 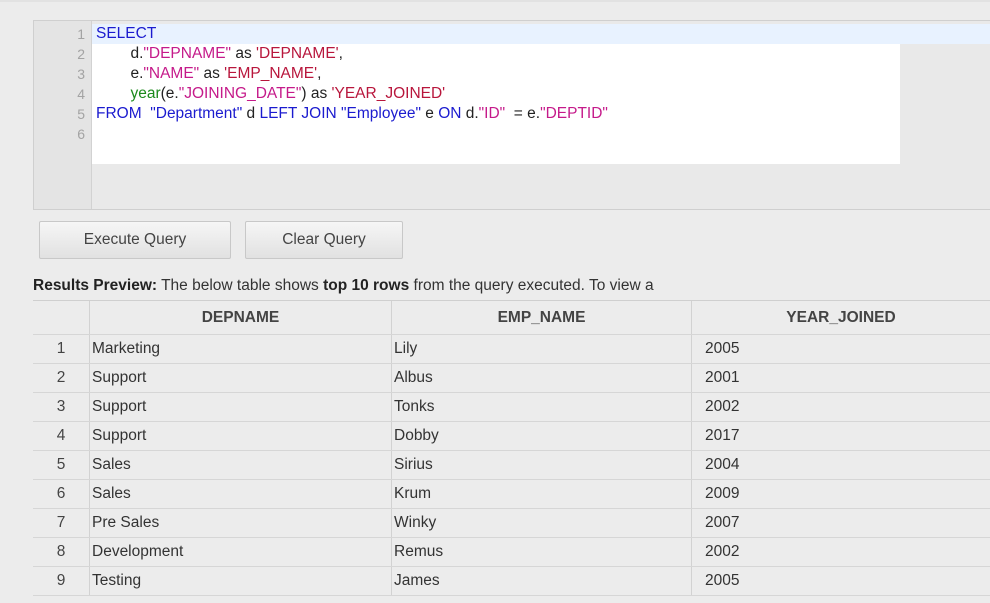 What do you see at coordinates (542, 317) in the screenshot?
I see `column-header-emp-name: EMP_NAME` at bounding box center [542, 317].